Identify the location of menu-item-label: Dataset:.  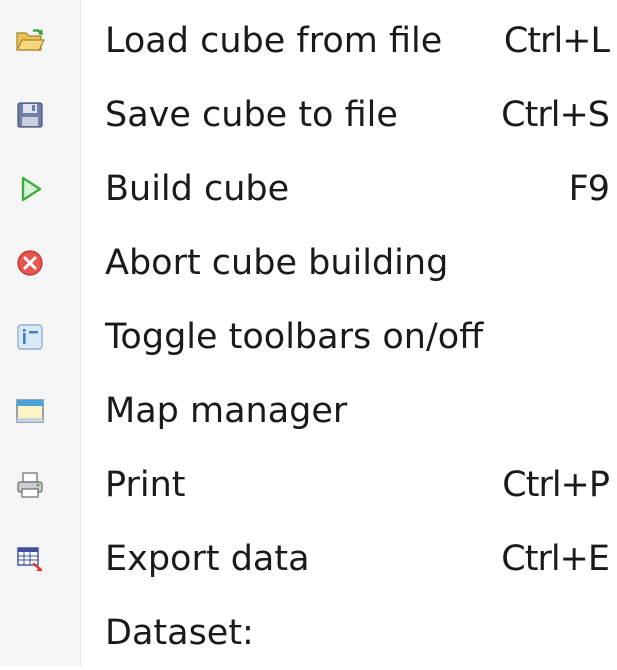
(179, 633).